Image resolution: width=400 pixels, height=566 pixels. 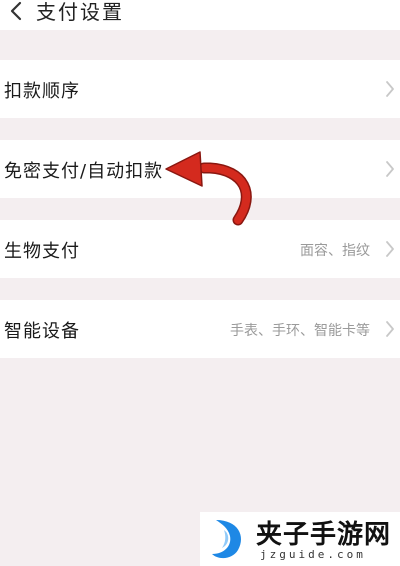 What do you see at coordinates (84, 171) in the screenshot?
I see `row-label: 免密支付/自动扣款` at bounding box center [84, 171].